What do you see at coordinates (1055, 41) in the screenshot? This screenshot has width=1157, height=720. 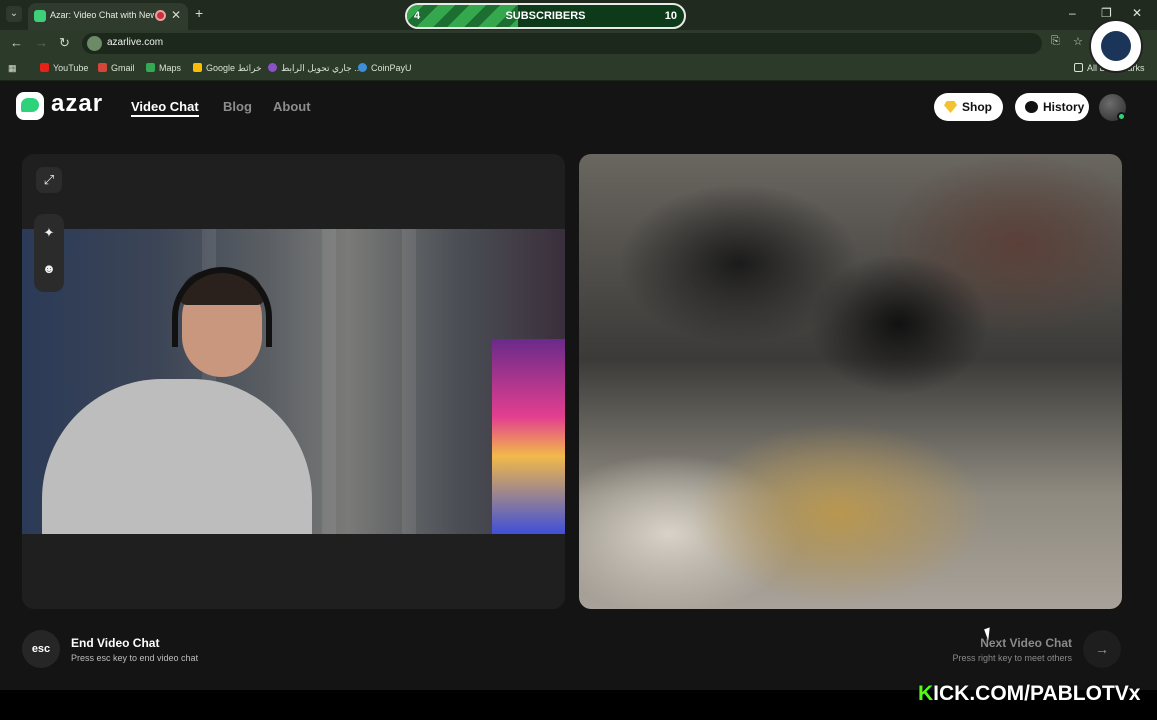 I see `install-app-icon: ⎘` at bounding box center [1055, 41].